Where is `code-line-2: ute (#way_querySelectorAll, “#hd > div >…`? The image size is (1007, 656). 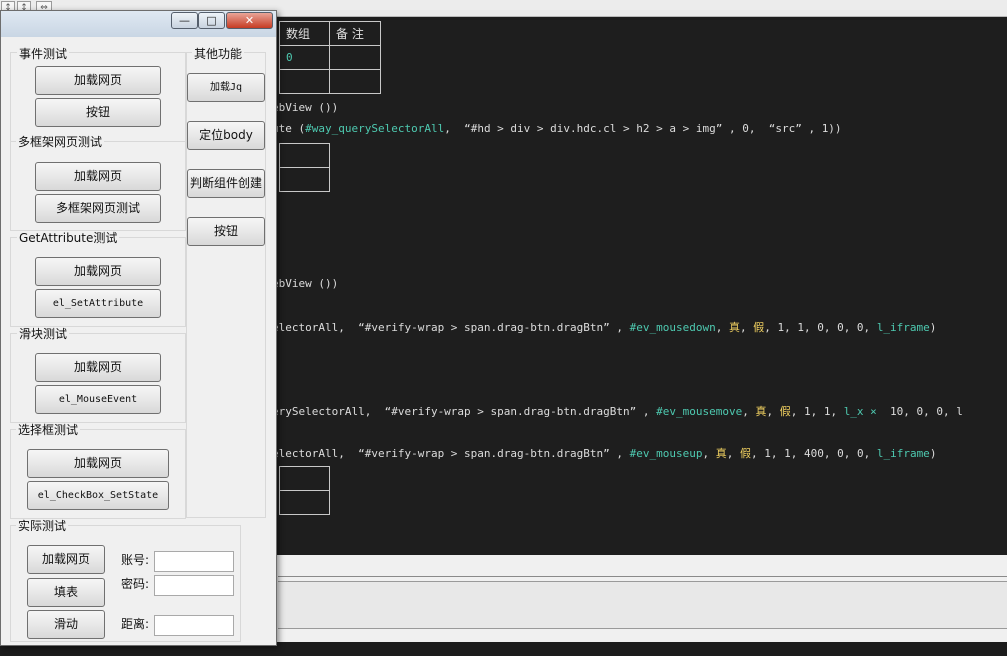 code-line-2: ute (#way_querySelectorAll, “#hd > div >… is located at coordinates (557, 128).